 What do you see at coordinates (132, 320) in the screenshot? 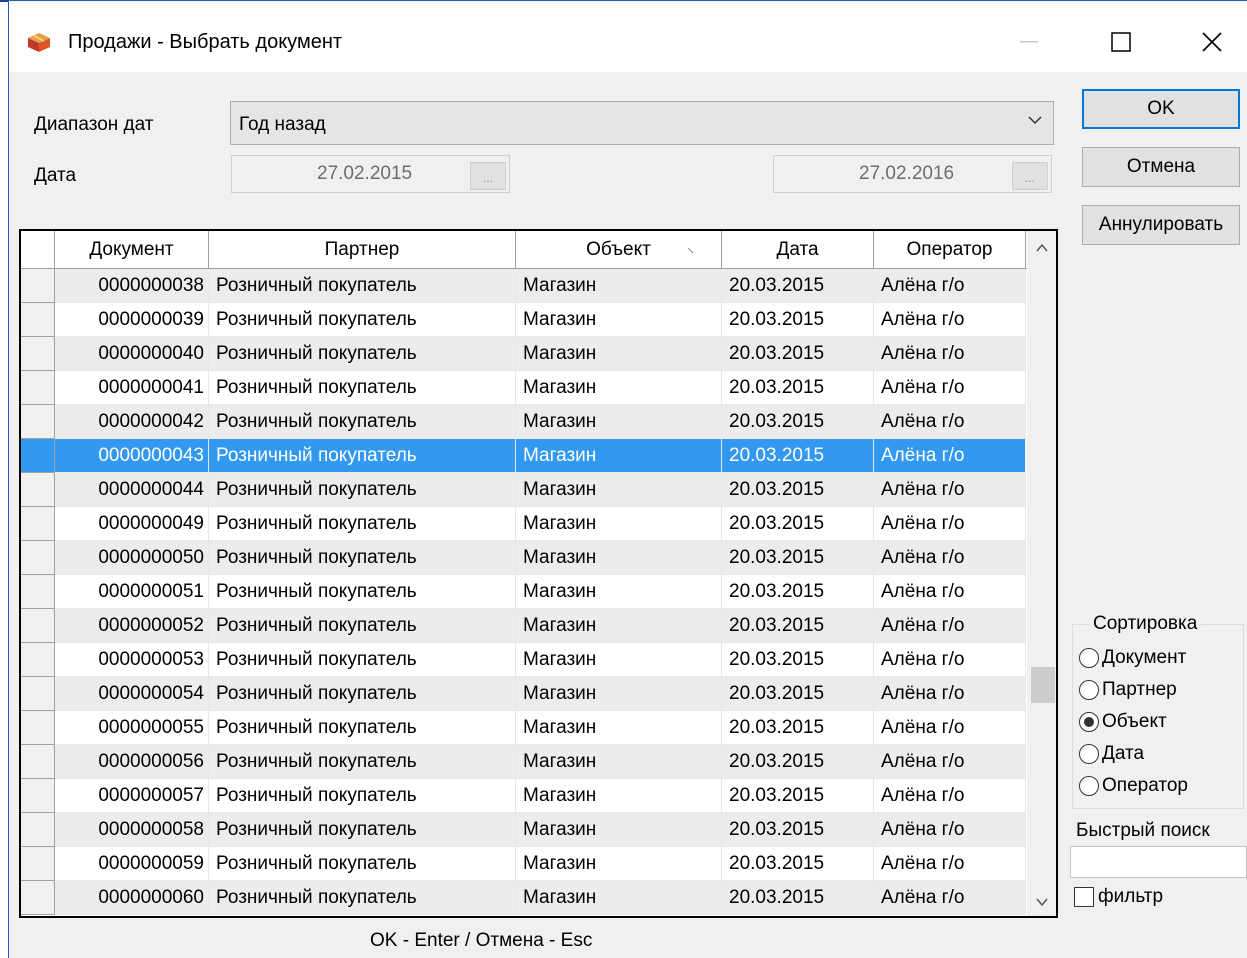
I see `cell-document: 0000000039` at bounding box center [132, 320].